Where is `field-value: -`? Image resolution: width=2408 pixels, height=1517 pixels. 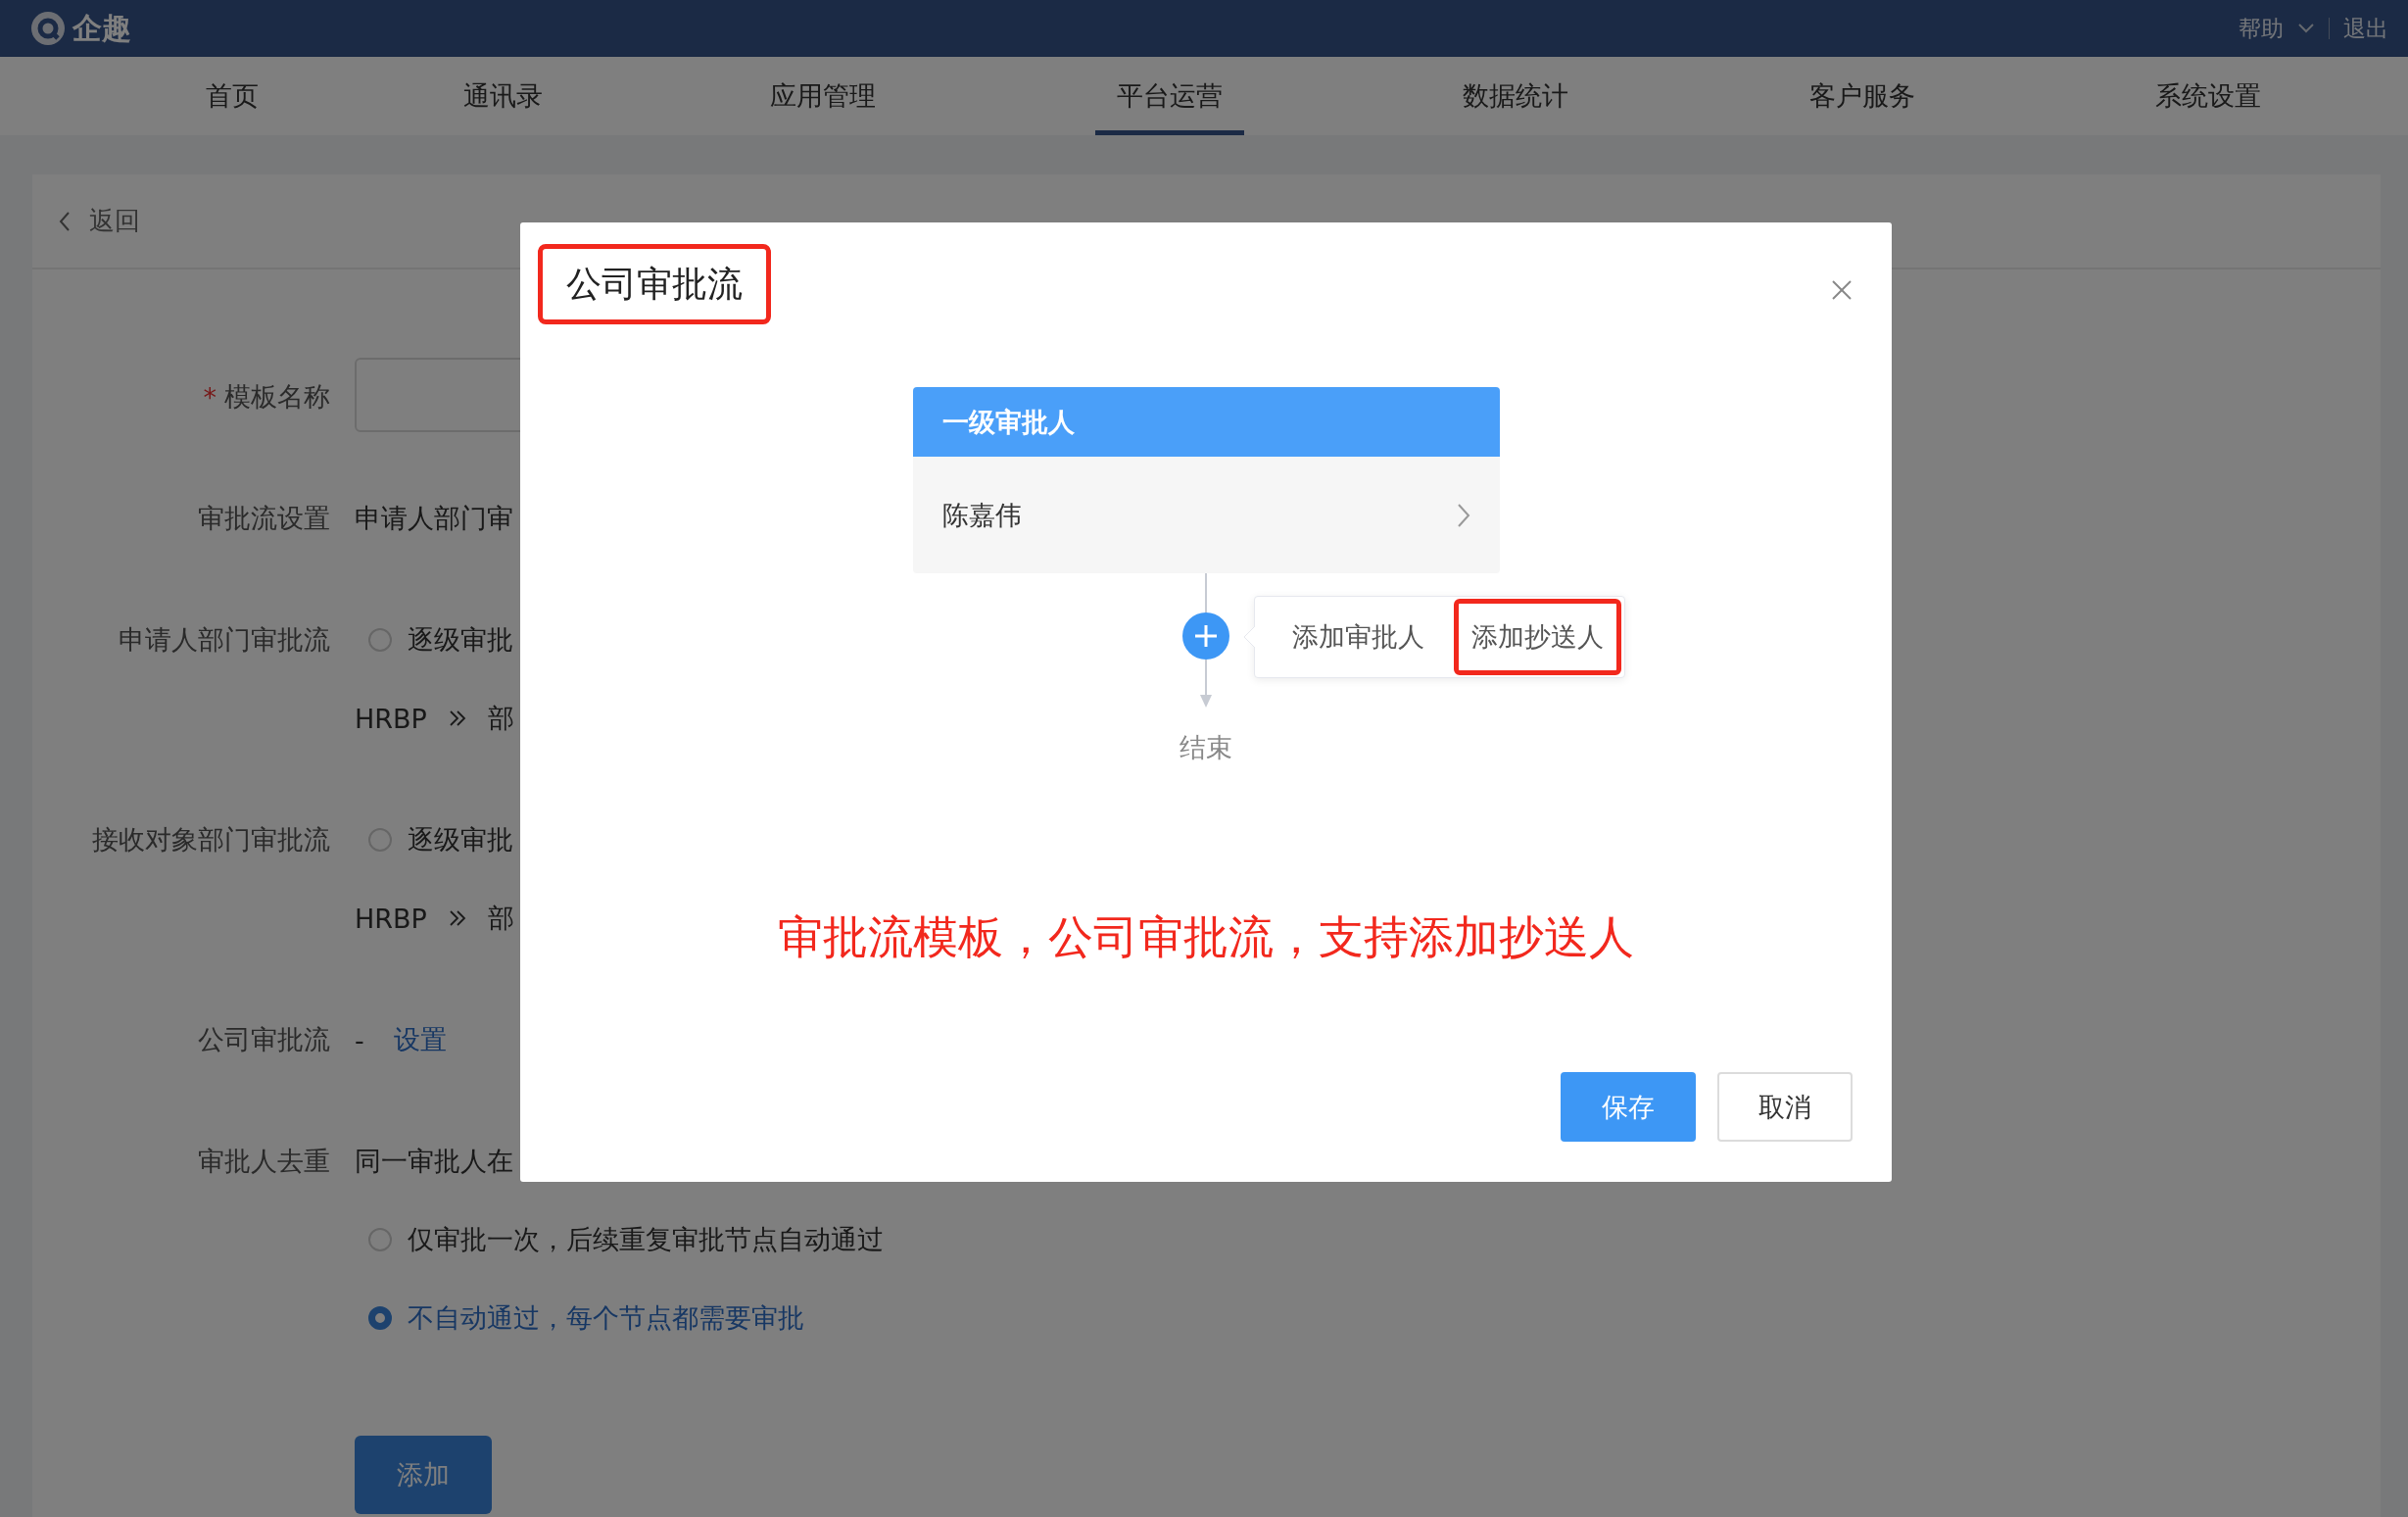 field-value: - is located at coordinates (359, 1040).